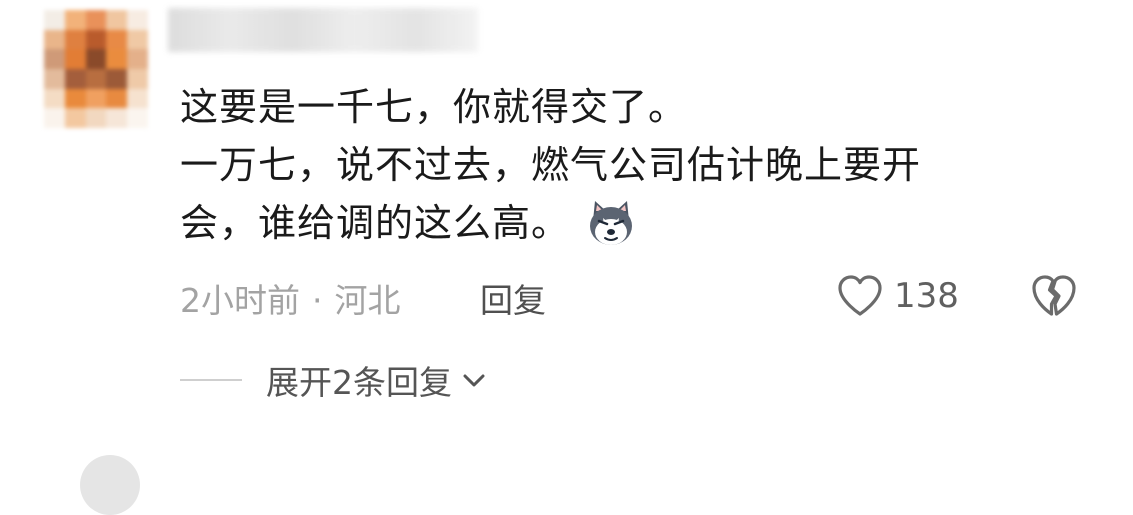  What do you see at coordinates (513, 298) in the screenshot?
I see `reply-button: 回复` at bounding box center [513, 298].